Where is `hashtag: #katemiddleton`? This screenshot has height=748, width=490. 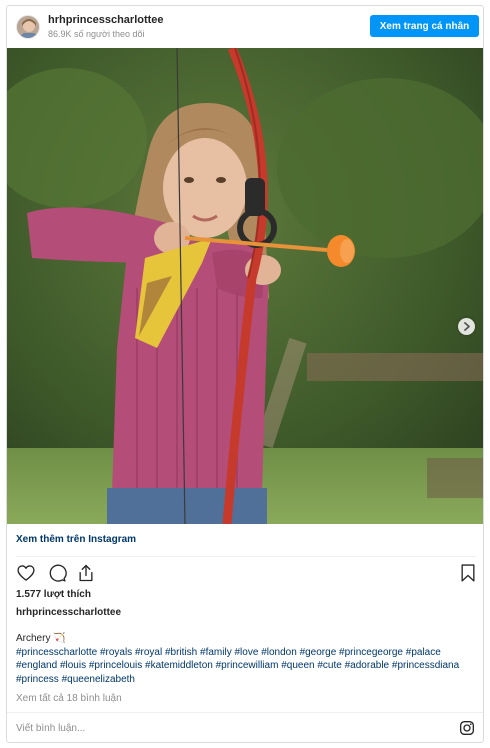
hashtag: #katemiddleton is located at coordinates (179, 665).